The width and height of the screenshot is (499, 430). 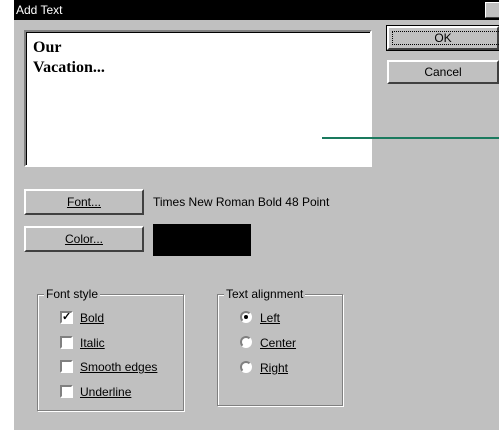 What do you see at coordinates (66, 366) in the screenshot?
I see `checkbox-smooth-edges-box` at bounding box center [66, 366].